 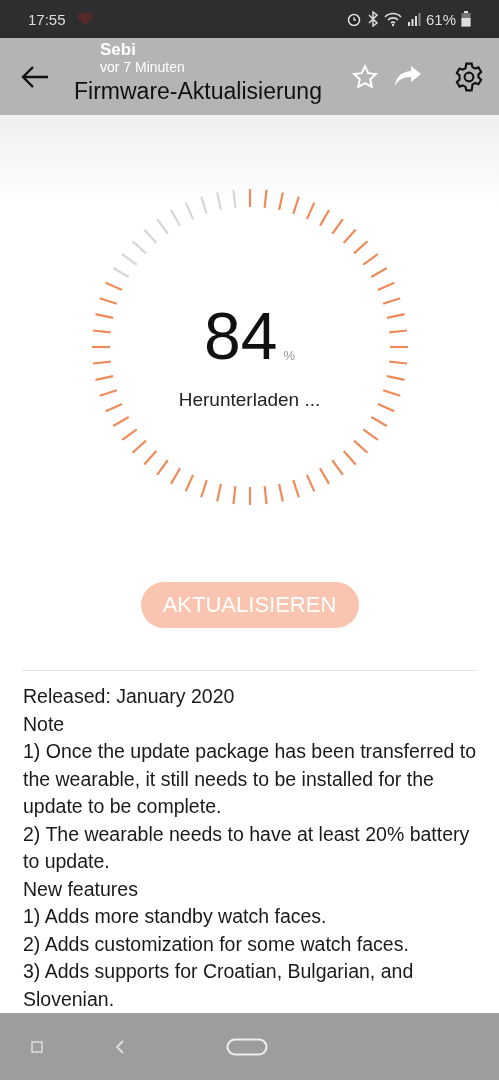 I want to click on release-note-line: New features, so click(x=81, y=889).